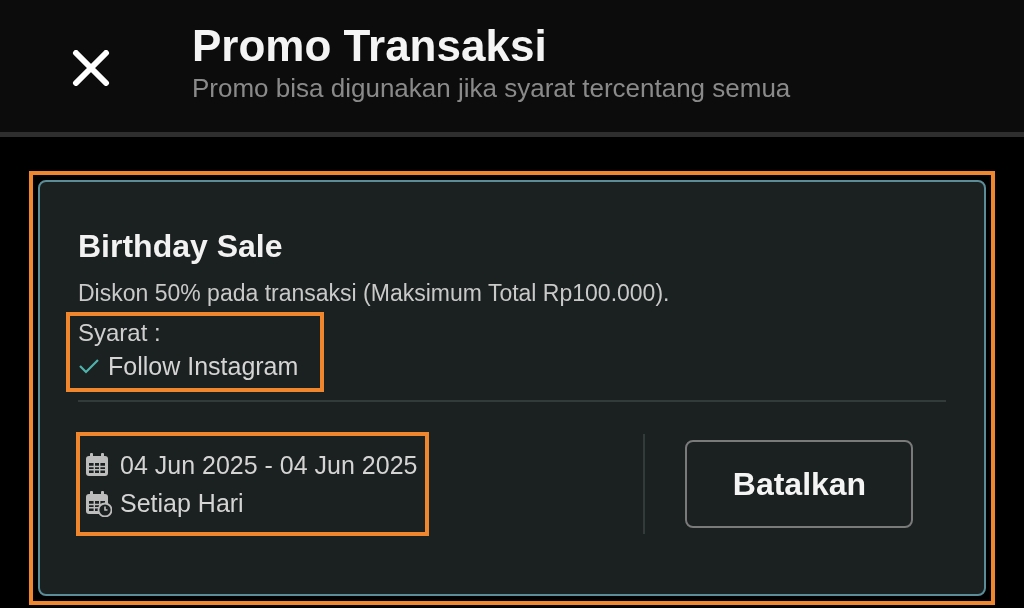 This screenshot has height=608, width=1024. Describe the element at coordinates (98, 503) in the screenshot. I see `calendar-clock-icon` at that location.